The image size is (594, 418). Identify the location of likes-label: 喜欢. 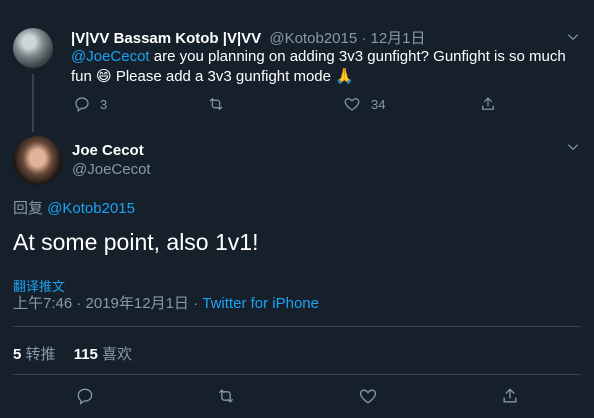
(115, 354).